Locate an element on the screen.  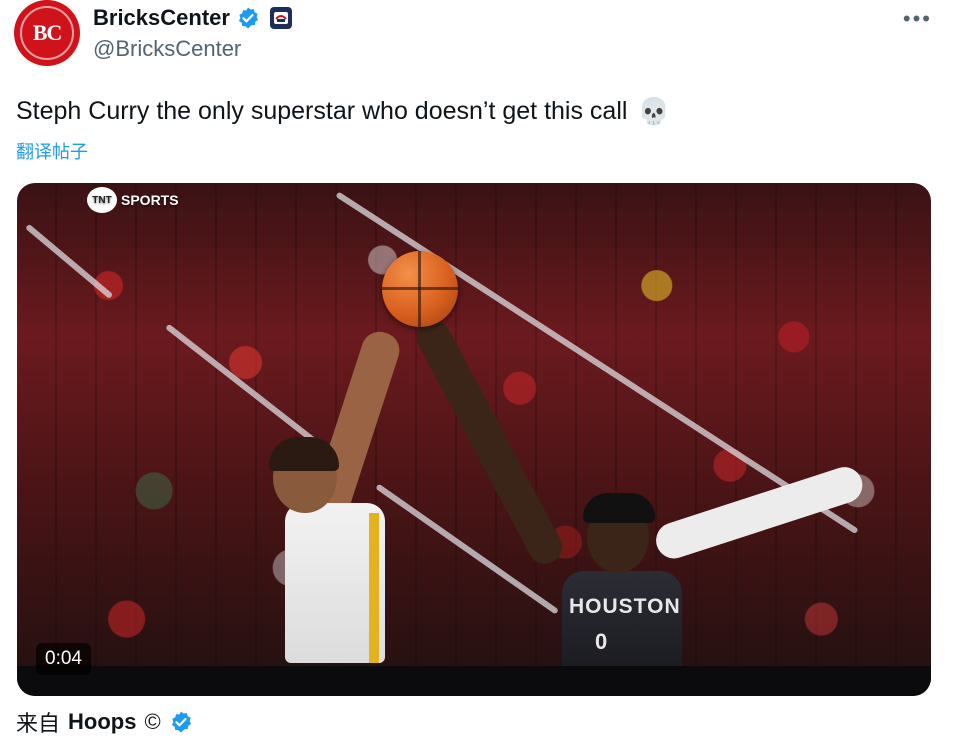
author-name-row: BricksCenter is located at coordinates (192, 18).